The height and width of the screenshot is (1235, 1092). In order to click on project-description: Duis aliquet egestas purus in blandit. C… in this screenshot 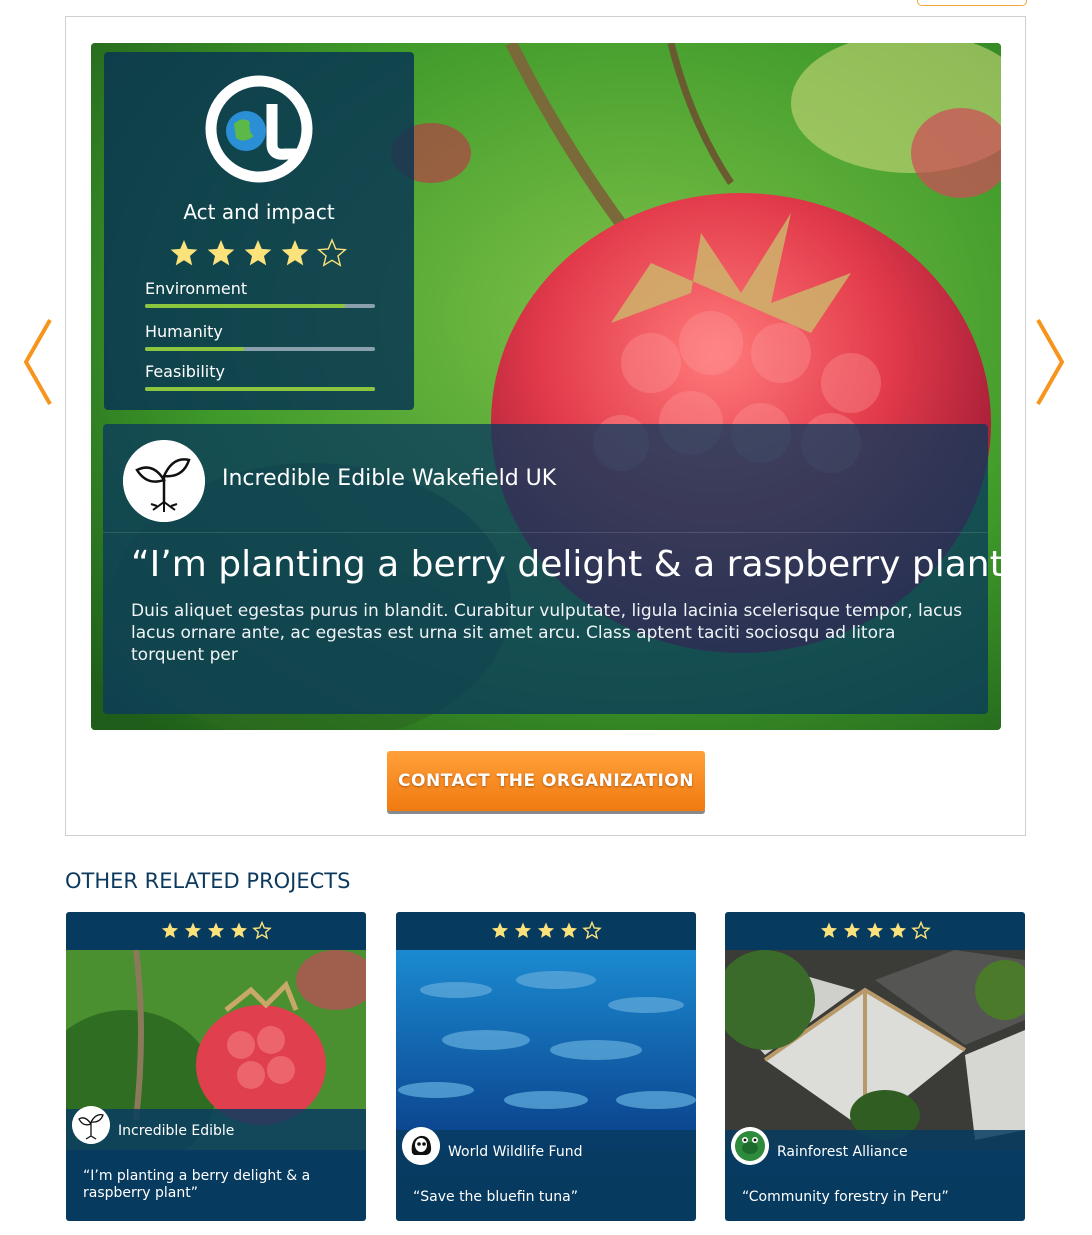, I will do `click(547, 633)`.